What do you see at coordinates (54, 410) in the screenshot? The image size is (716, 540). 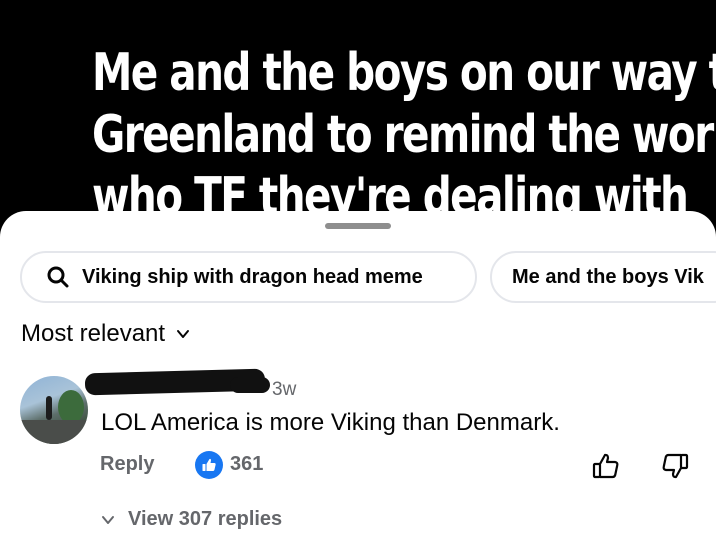 I see `avatar` at bounding box center [54, 410].